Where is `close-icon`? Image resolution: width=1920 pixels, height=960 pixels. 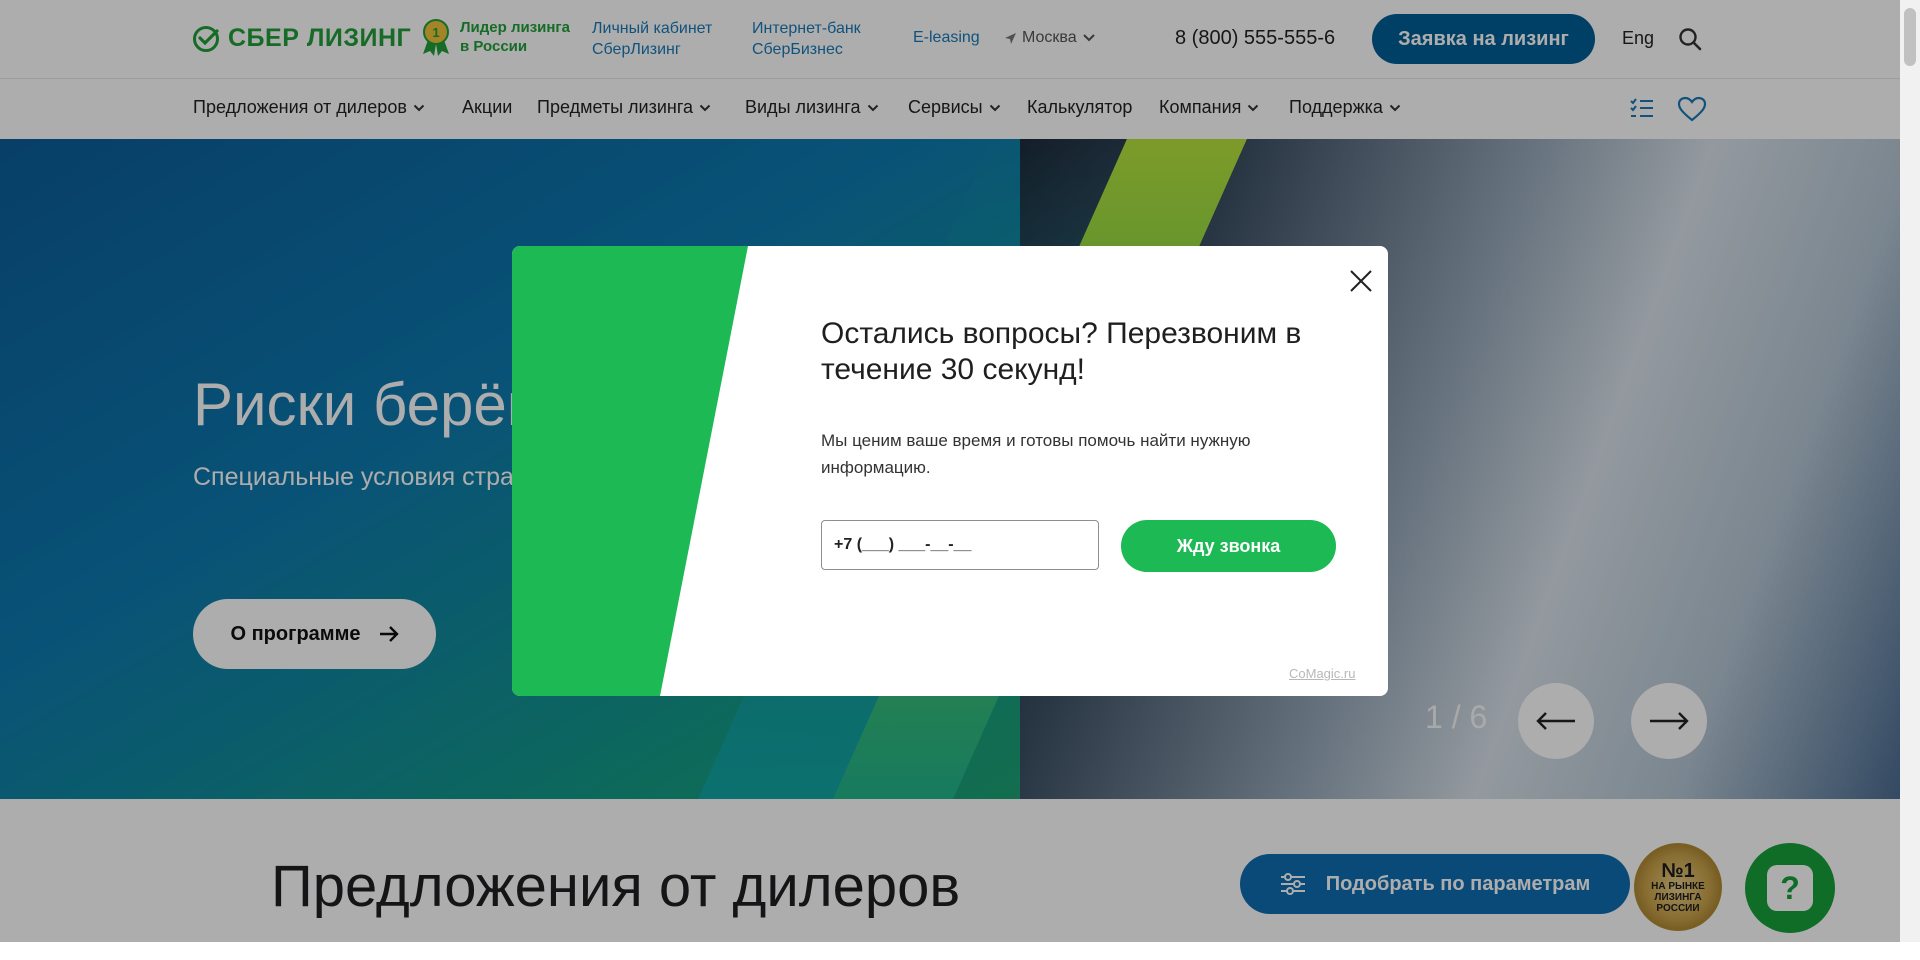
close-icon is located at coordinates (1361, 281).